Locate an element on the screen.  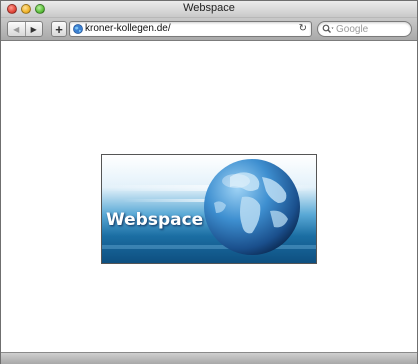
window-title: Webspace is located at coordinates (209, 8).